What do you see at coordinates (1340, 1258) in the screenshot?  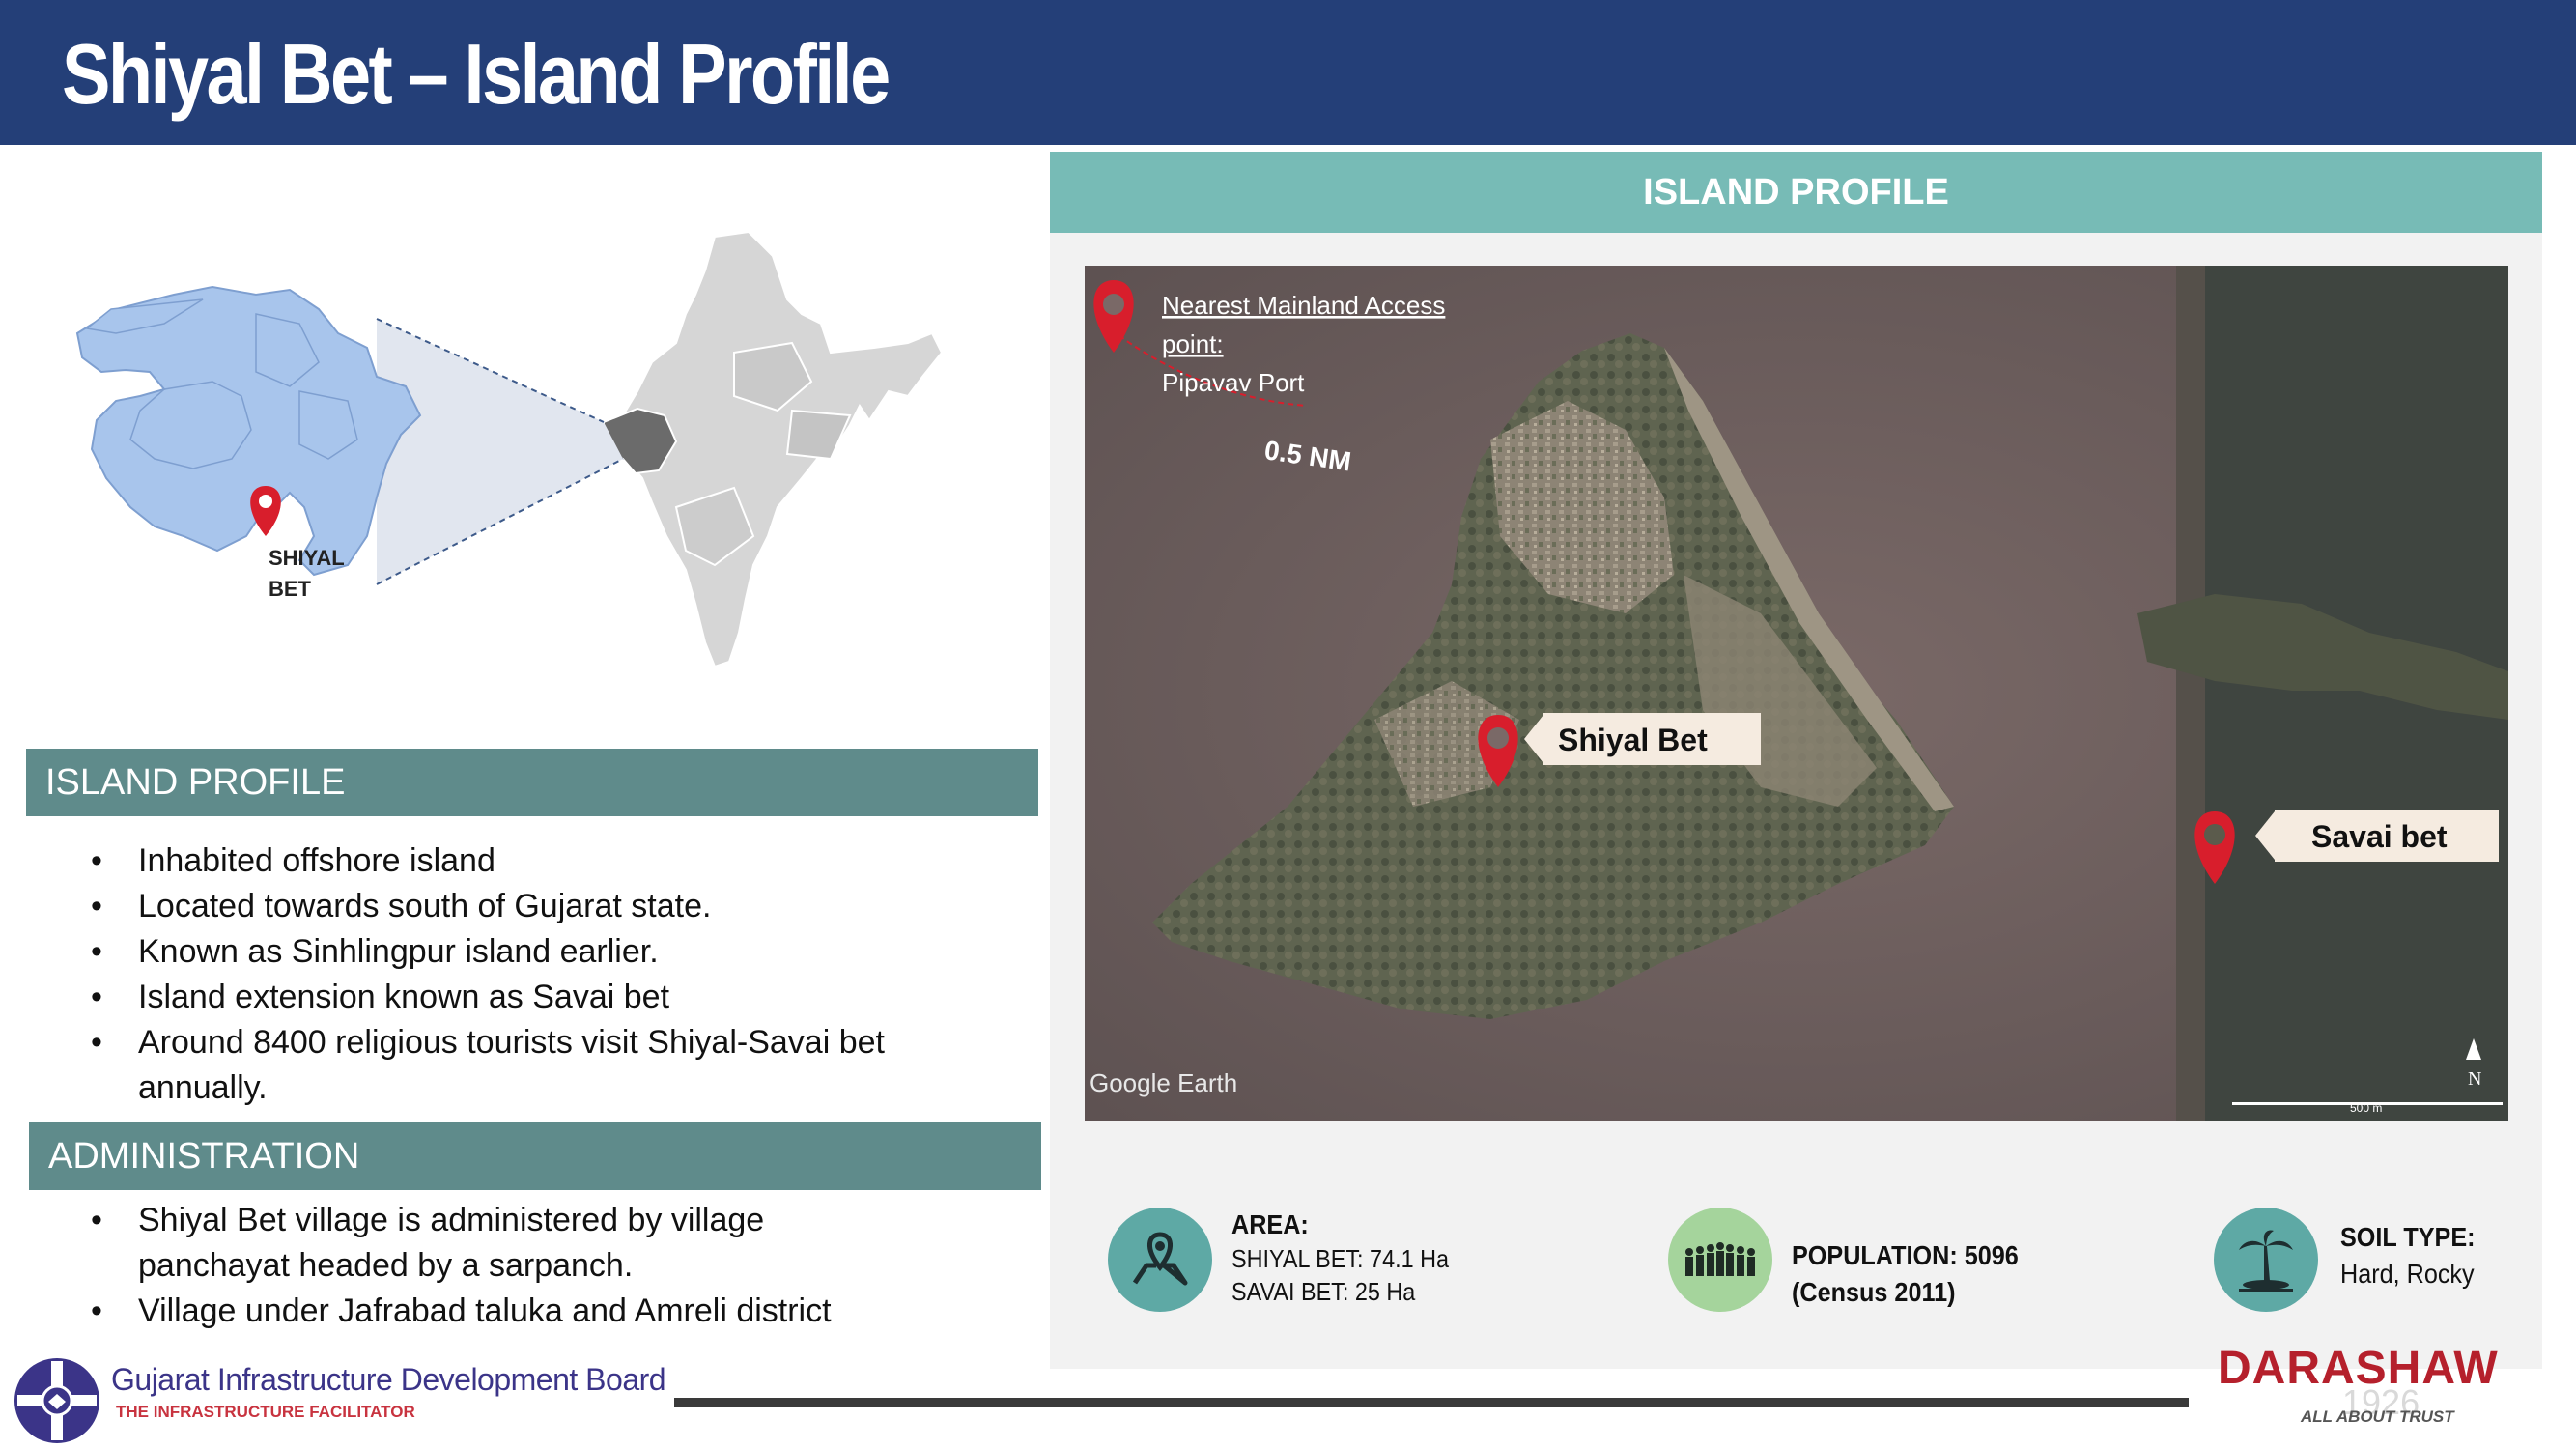 I see `area-line1: SHIYAL BET: 74.1 Ha` at bounding box center [1340, 1258].